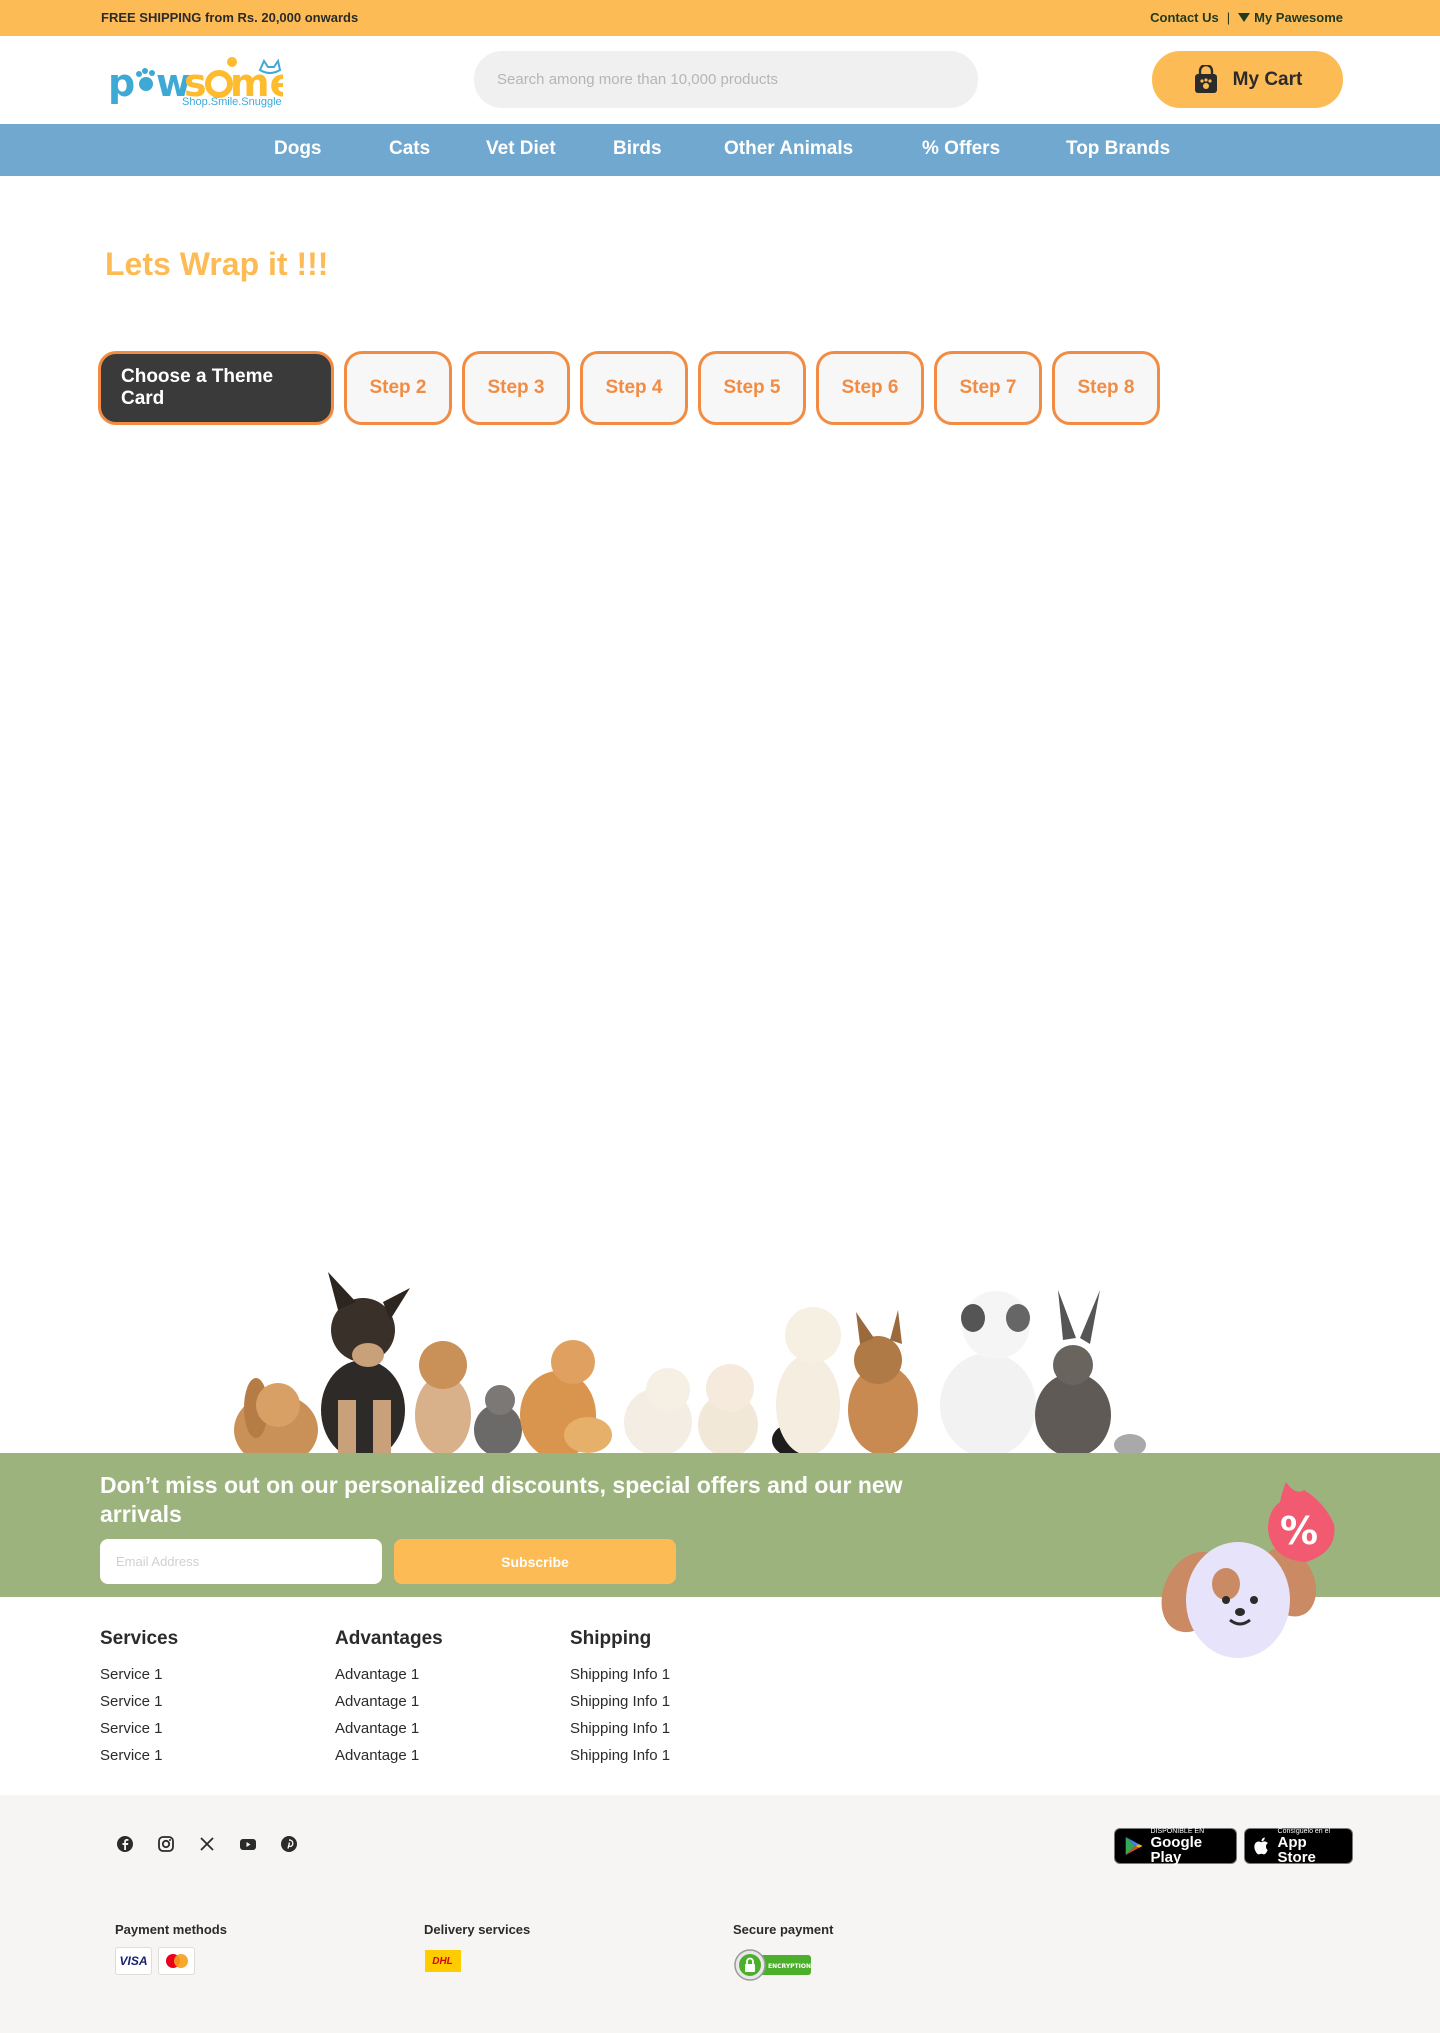  What do you see at coordinates (1106, 388) in the screenshot?
I see `step-8: Step 8` at bounding box center [1106, 388].